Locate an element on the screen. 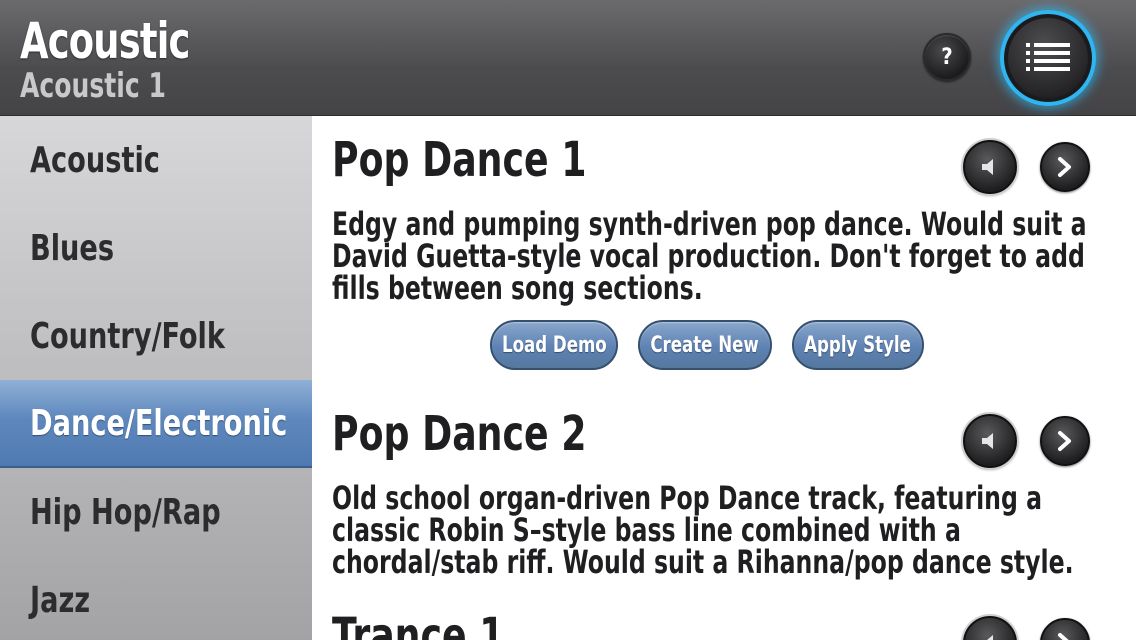 Image resolution: width=1136 pixels, height=640 pixels. sidebar-item-jazz: Jazz is located at coordinates (156, 598).